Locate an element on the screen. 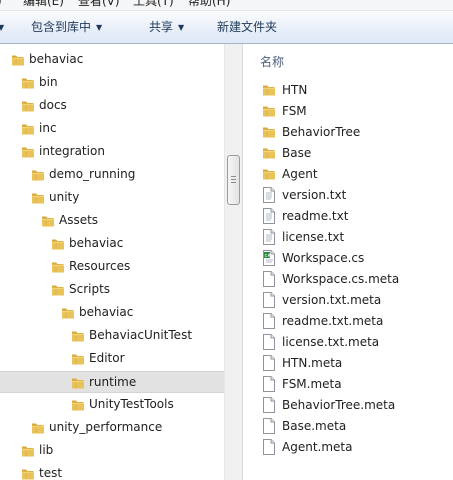 This screenshot has height=480, width=453. file-name: version.txt is located at coordinates (314, 195).